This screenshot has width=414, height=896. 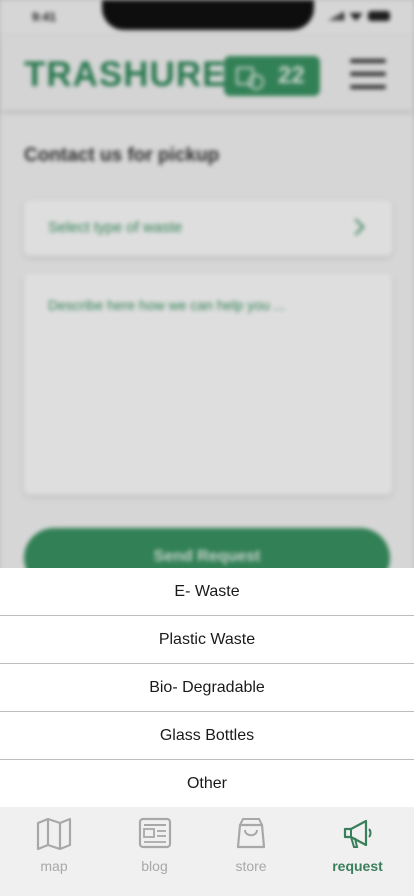 What do you see at coordinates (54, 836) in the screenshot?
I see `map-icon` at bounding box center [54, 836].